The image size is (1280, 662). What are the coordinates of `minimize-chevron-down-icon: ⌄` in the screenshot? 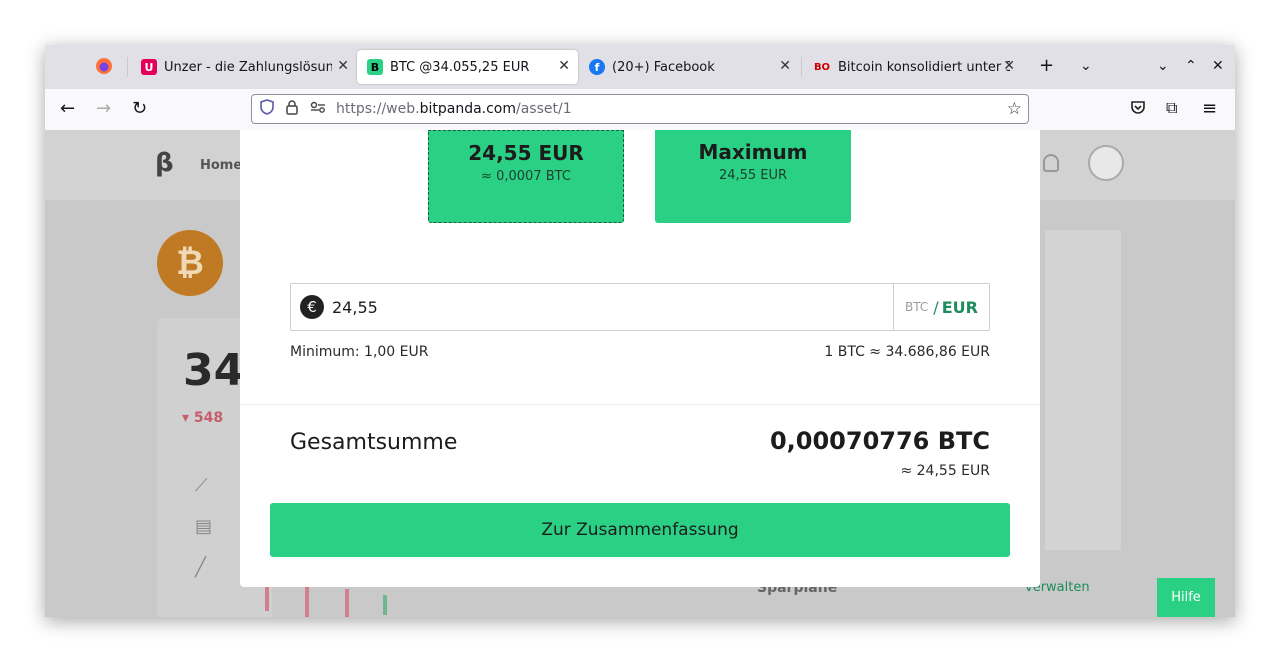 It's located at (1163, 66).